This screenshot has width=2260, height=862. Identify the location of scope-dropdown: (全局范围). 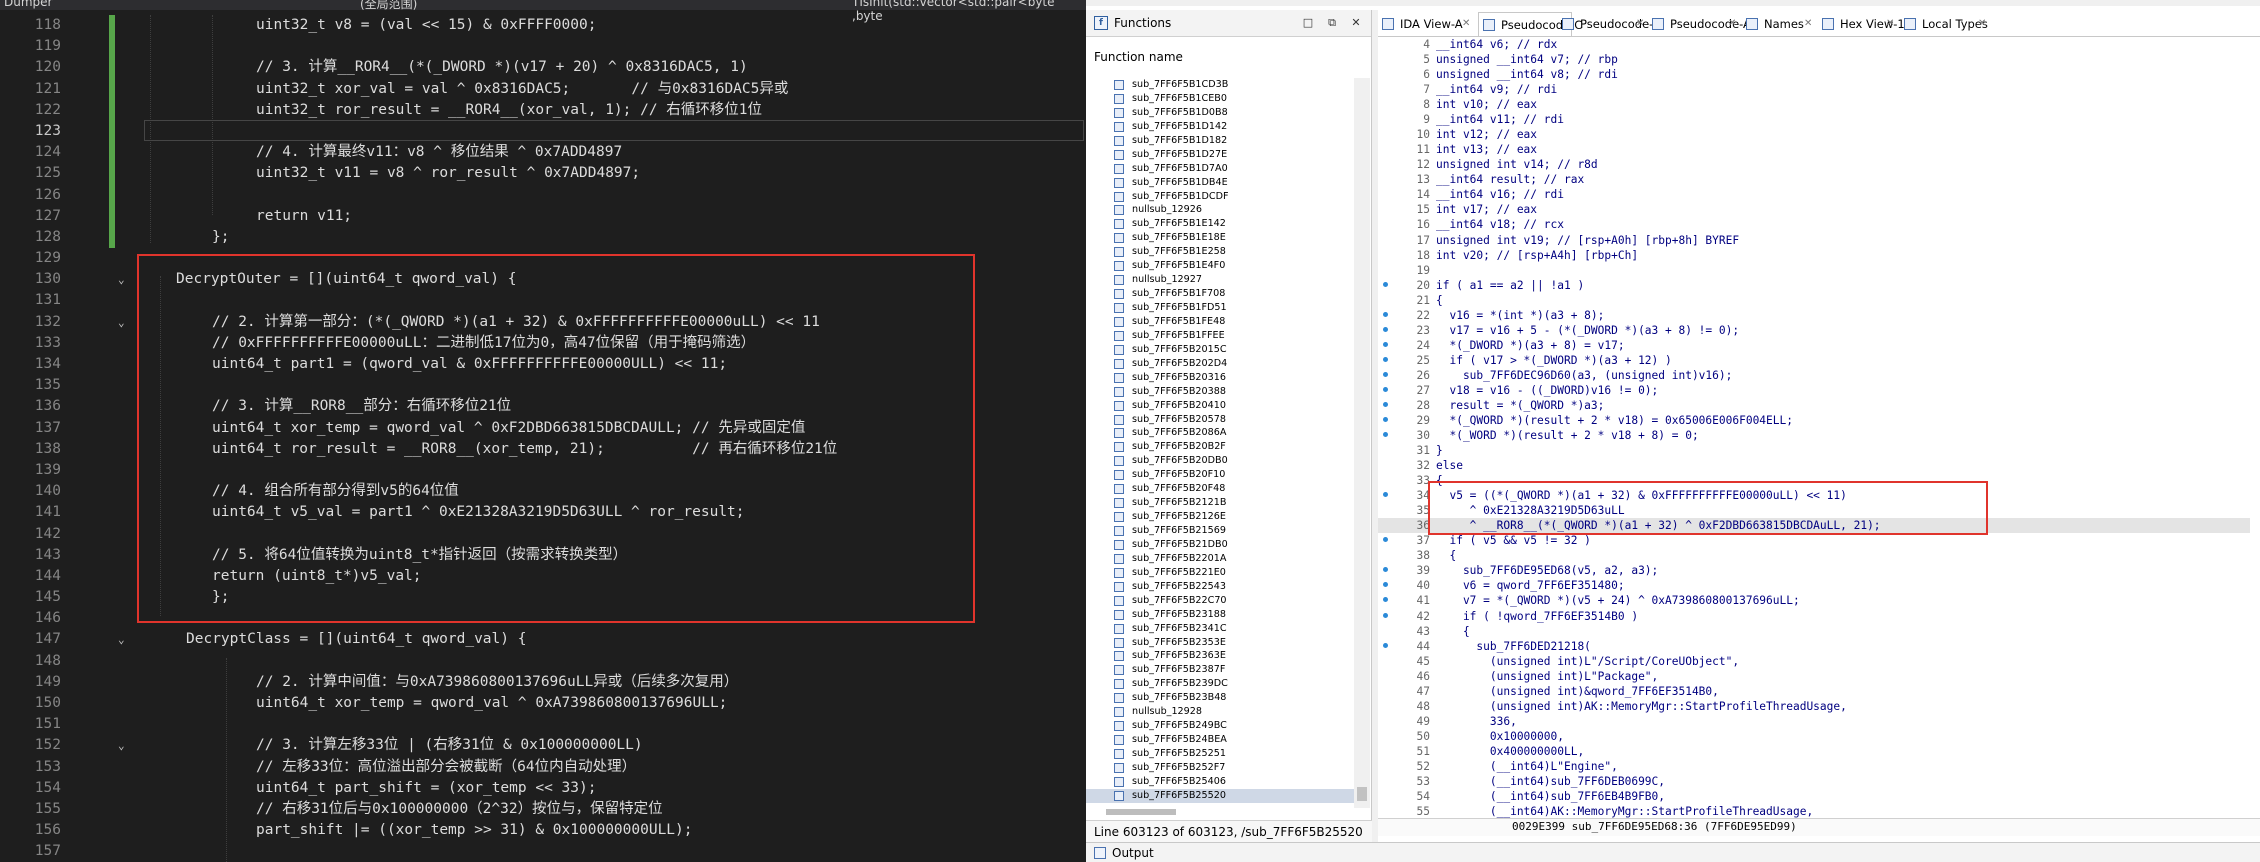
(388, 6).